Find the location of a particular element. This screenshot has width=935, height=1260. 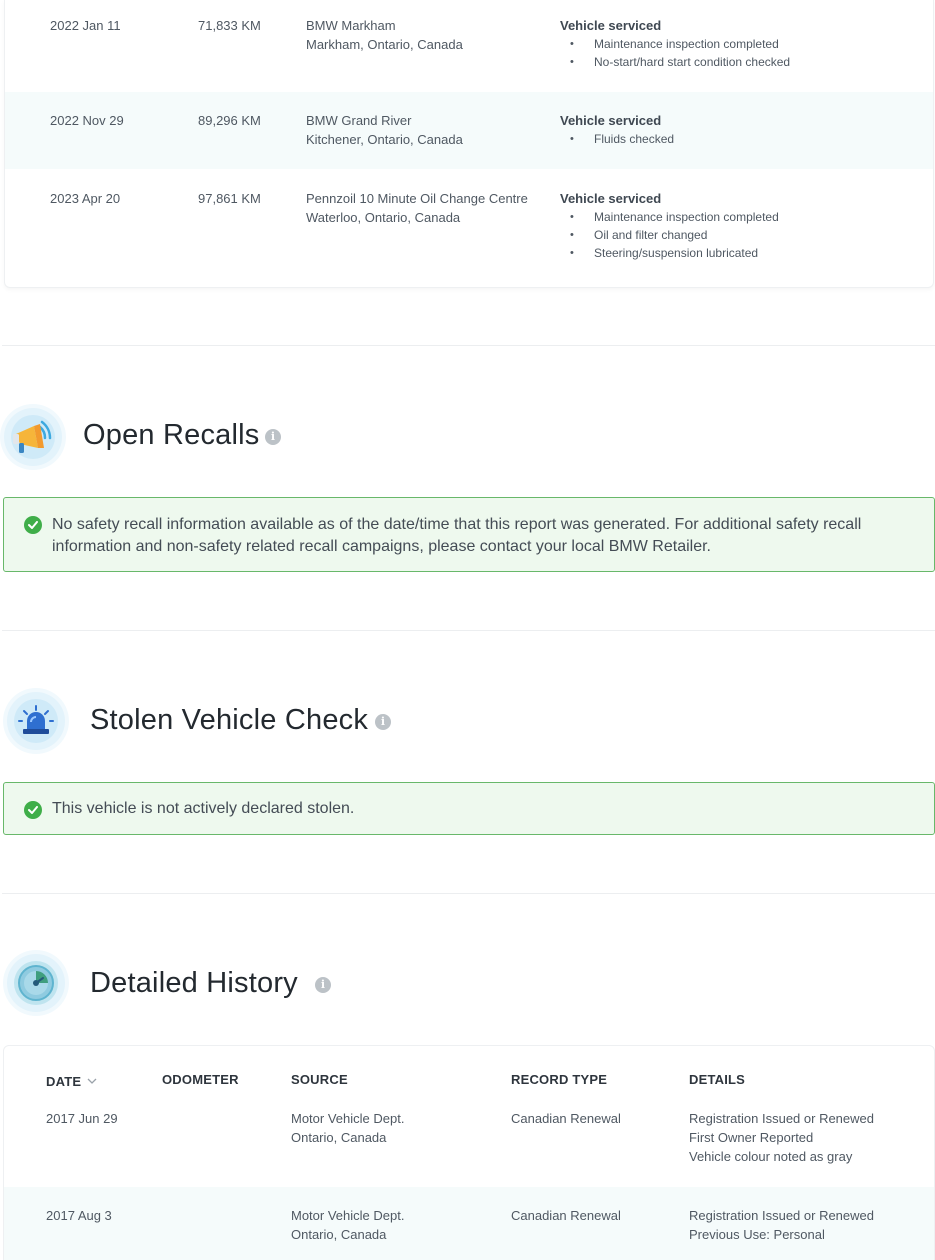

column-header-odometer: ODOMETER is located at coordinates (200, 1079).